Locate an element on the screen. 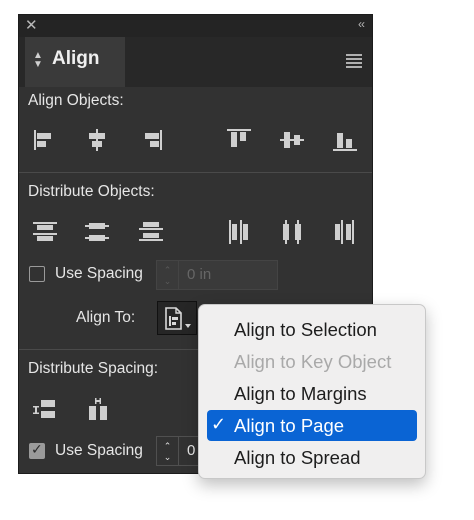  distribute-vertical-space-icon is located at coordinates (45, 410).